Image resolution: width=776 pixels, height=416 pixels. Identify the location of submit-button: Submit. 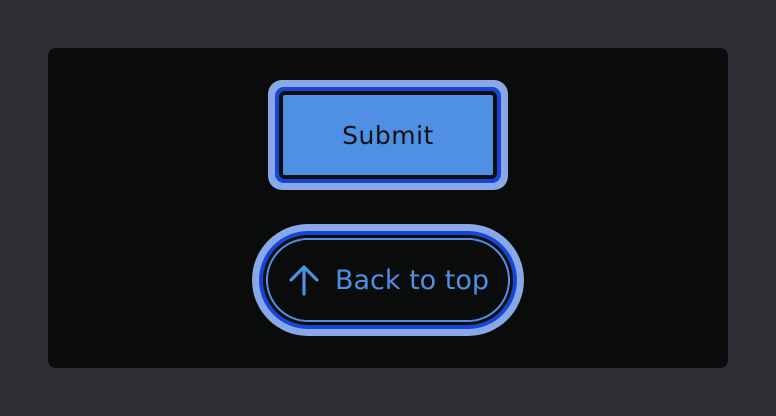
(388, 135).